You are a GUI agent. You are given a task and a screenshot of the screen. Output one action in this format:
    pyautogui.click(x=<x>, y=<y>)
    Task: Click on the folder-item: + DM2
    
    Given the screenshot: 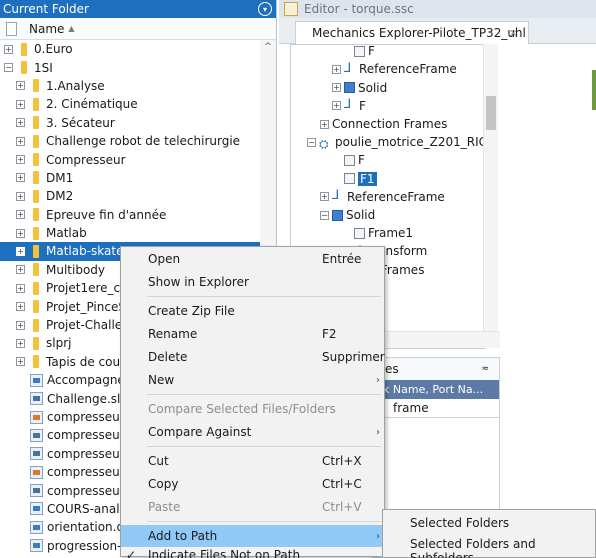 What is the action you would take?
    pyautogui.click(x=130, y=196)
    